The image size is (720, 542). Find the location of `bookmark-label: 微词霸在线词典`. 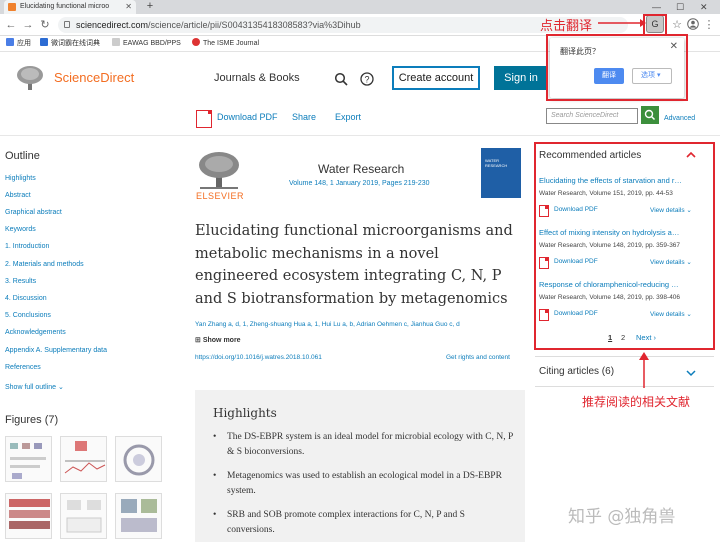

bookmark-label: 微词霸在线词典 is located at coordinates (75, 43).